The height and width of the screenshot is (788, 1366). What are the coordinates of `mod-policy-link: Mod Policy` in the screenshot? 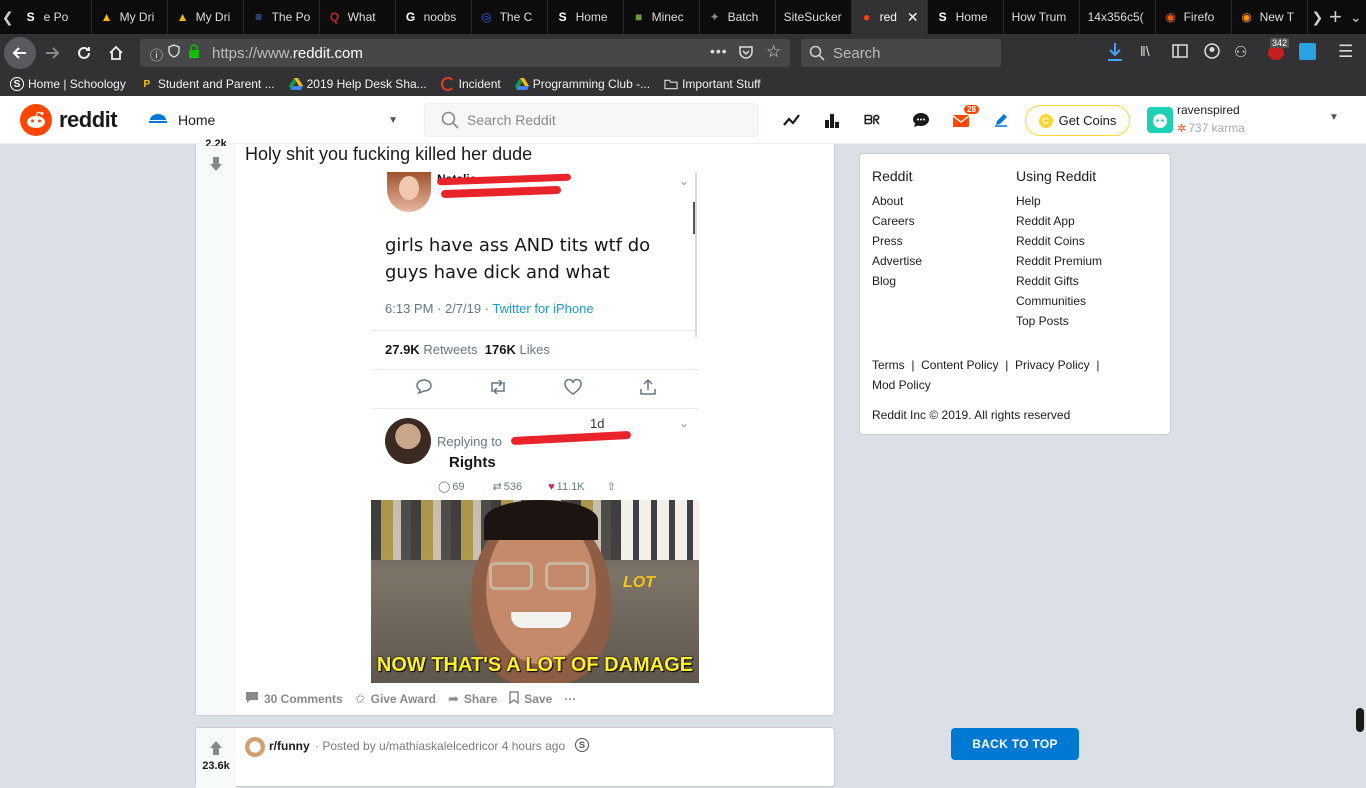 It's located at (901, 385).